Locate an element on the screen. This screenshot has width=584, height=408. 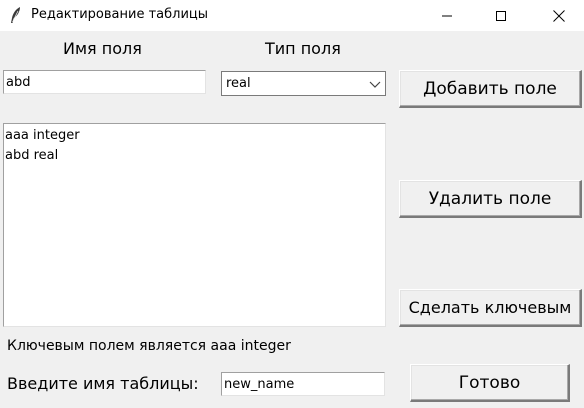
maximize-icon is located at coordinates (501, 15).